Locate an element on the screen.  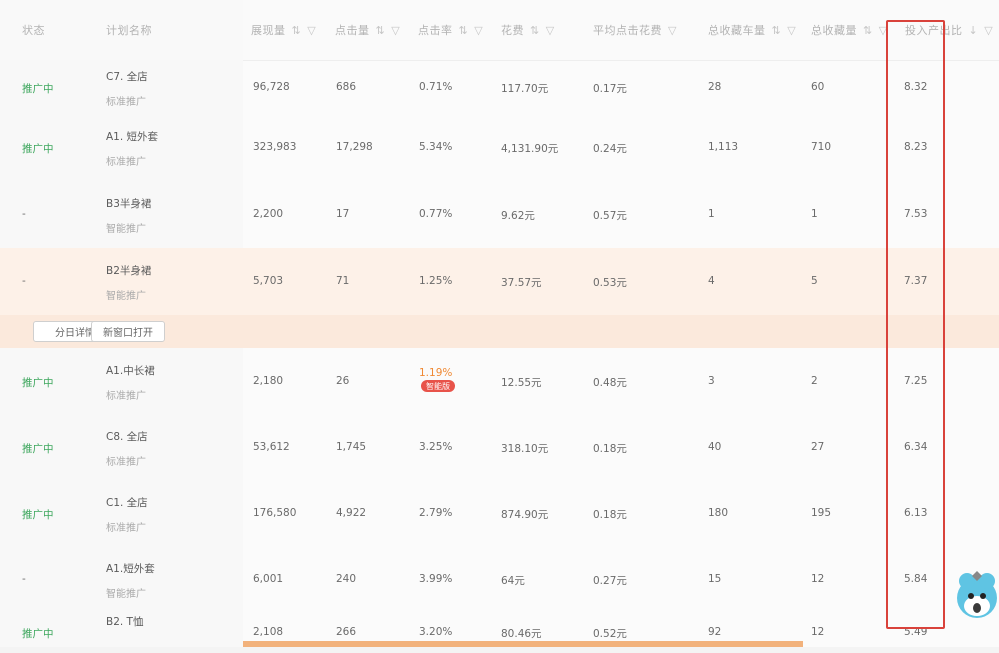
carts-cell: 15 is located at coordinates (715, 579).